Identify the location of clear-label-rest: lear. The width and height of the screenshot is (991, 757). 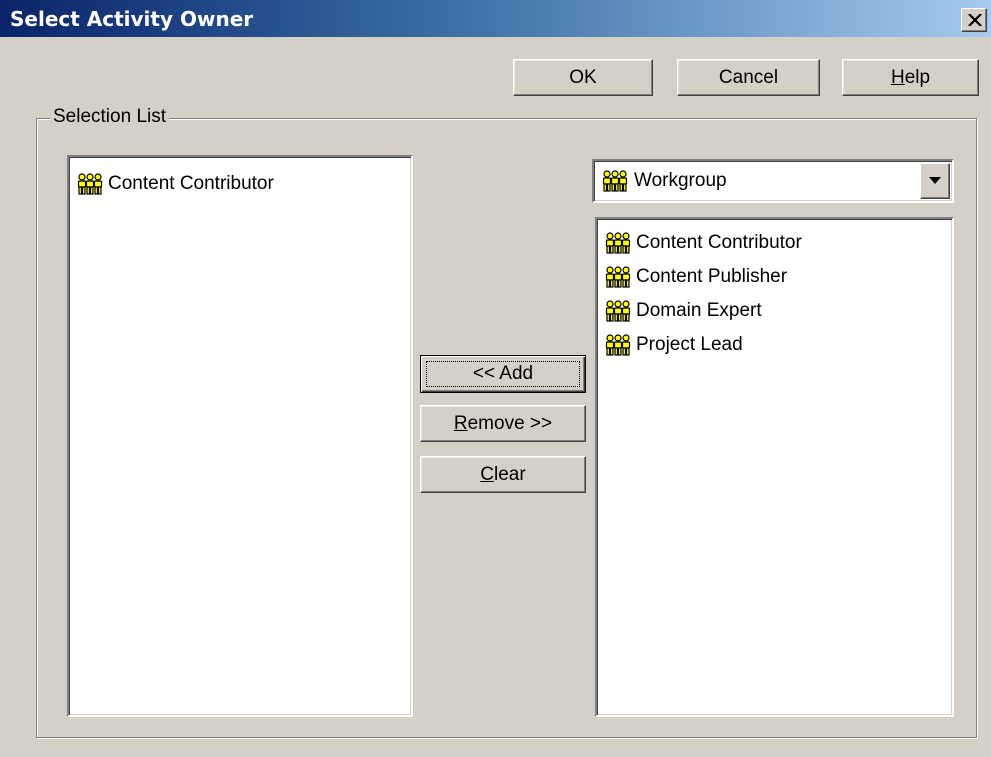
(510, 474).